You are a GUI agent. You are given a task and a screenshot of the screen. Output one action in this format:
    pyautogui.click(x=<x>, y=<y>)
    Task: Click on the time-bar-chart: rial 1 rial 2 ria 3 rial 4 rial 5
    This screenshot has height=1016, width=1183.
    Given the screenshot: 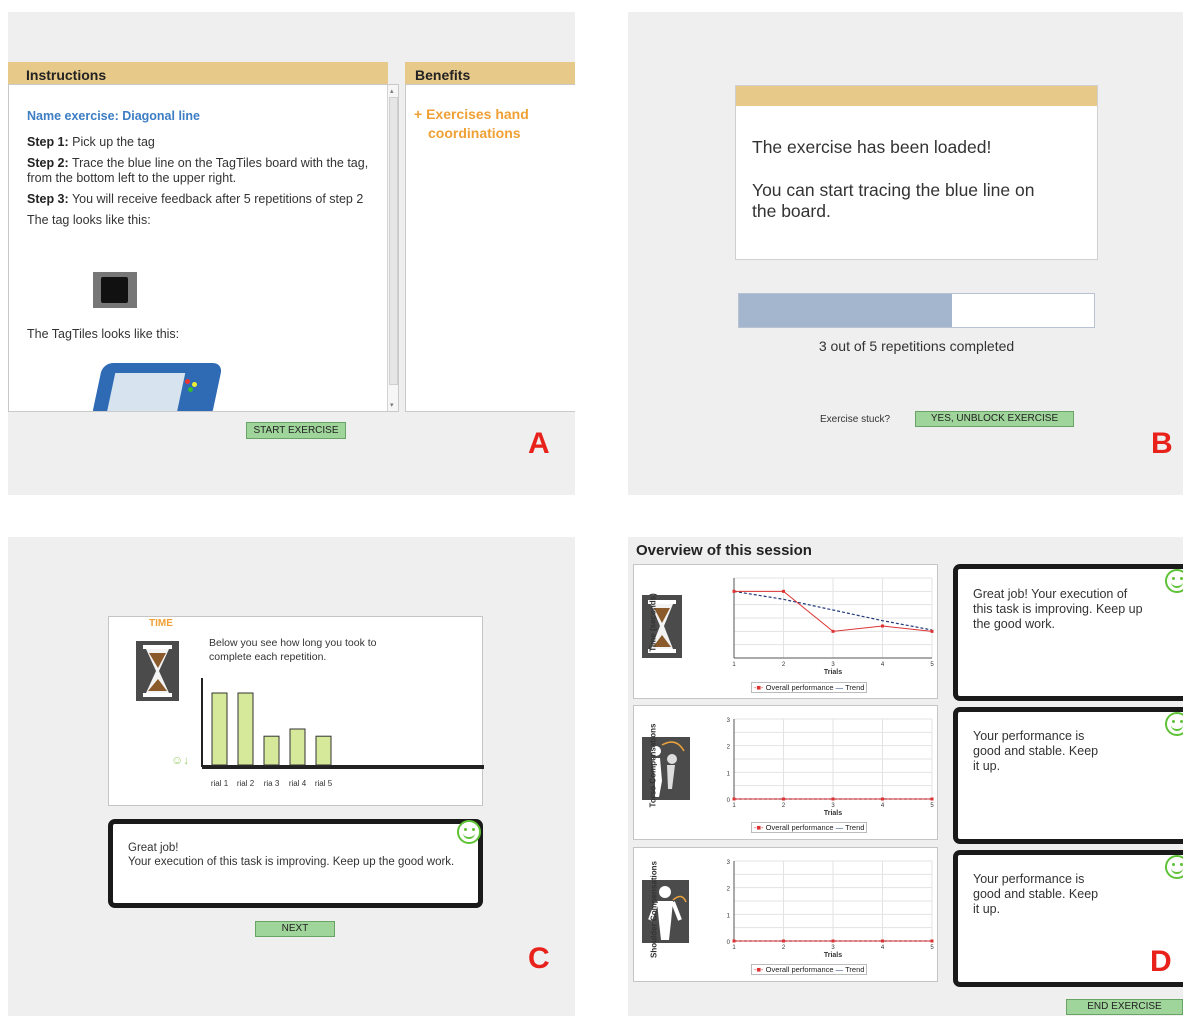 What is the action you would take?
    pyautogui.click(x=342, y=733)
    